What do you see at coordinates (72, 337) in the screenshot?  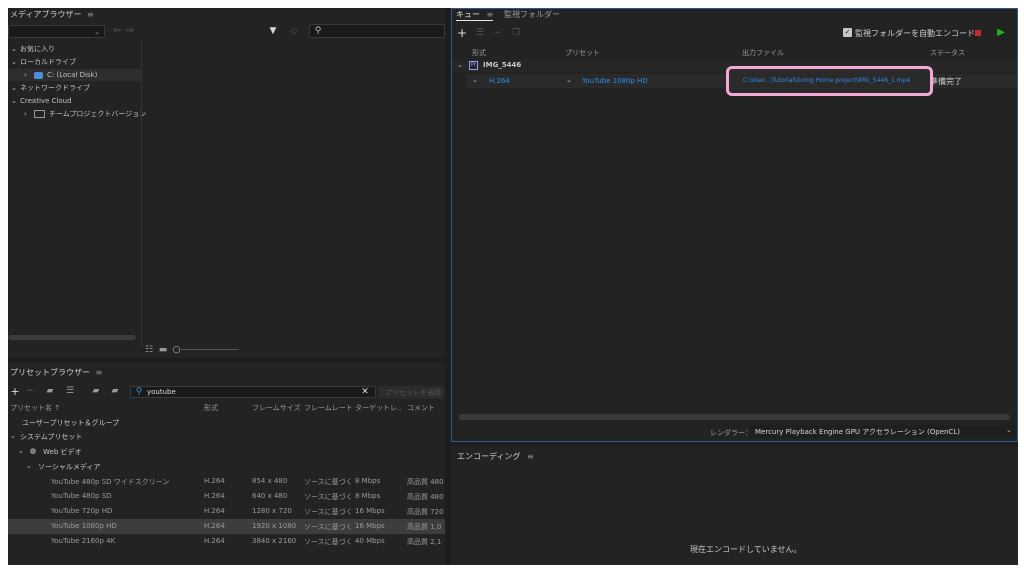 I see `tree-scrollbar` at bounding box center [72, 337].